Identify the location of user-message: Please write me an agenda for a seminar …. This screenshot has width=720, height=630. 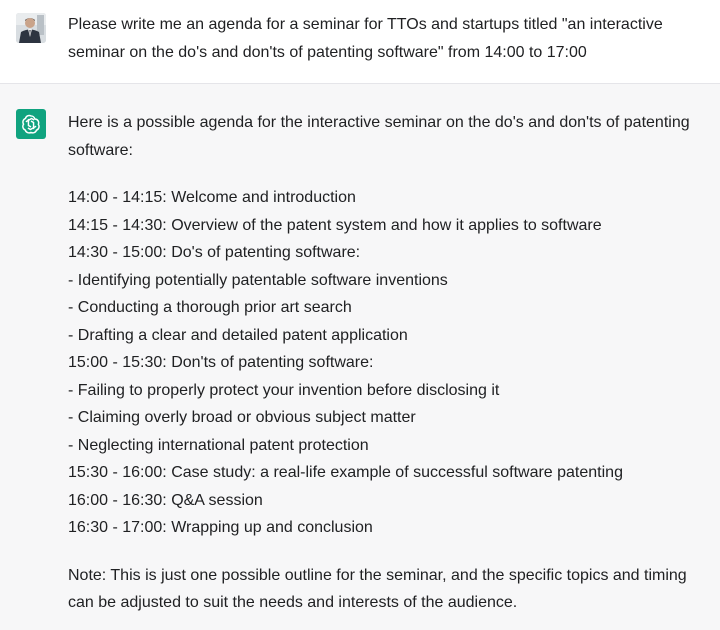
(360, 42).